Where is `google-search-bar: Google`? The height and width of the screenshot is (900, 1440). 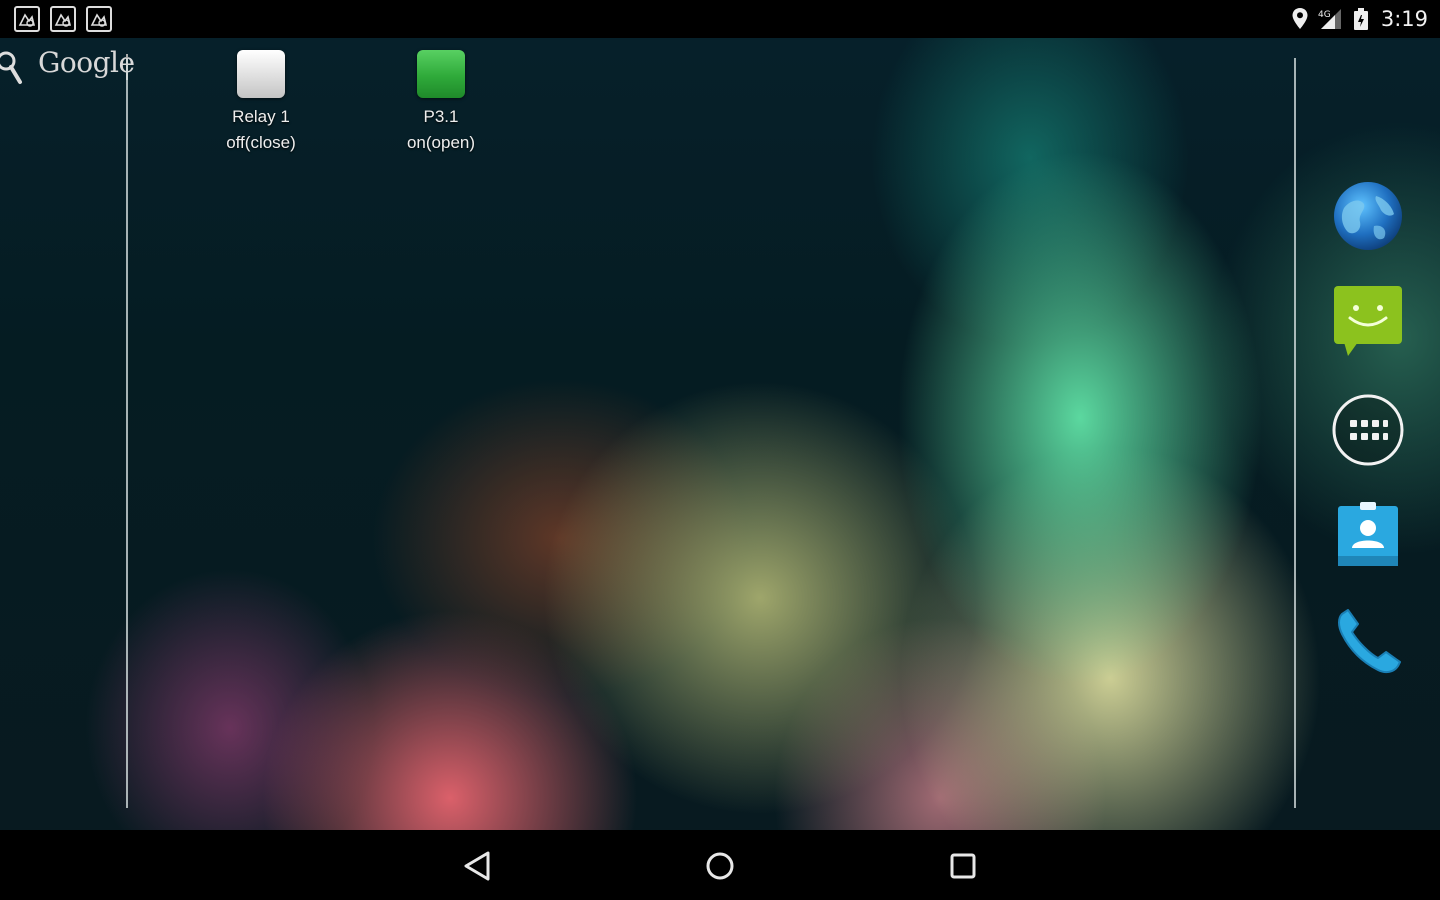 google-search-bar: Google is located at coordinates (67, 67).